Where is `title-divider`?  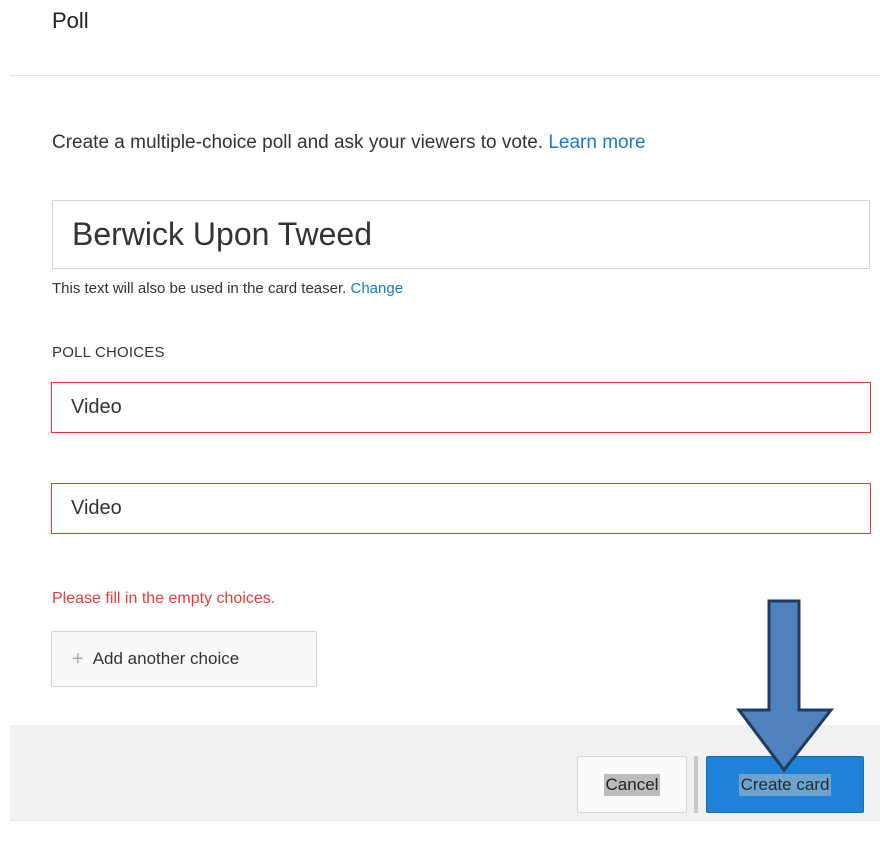
title-divider is located at coordinates (445, 75).